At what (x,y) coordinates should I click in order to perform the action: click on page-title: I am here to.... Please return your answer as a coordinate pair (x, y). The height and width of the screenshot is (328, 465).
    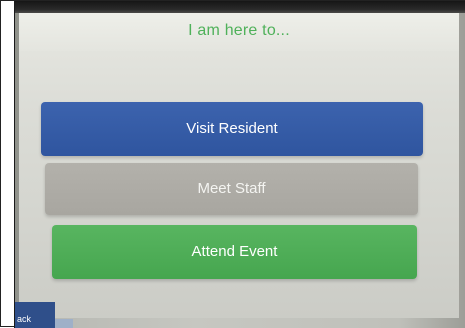
    Looking at the image, I should click on (239, 30).